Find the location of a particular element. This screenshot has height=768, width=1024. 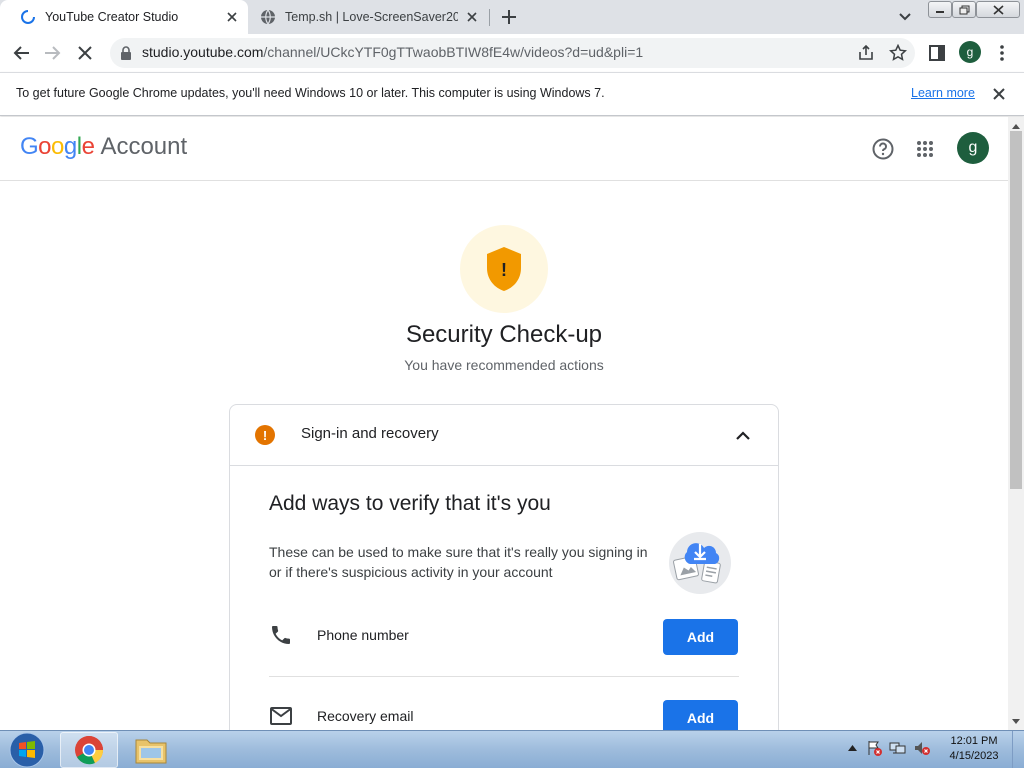

loading-spinner-icon is located at coordinates (28, 17).